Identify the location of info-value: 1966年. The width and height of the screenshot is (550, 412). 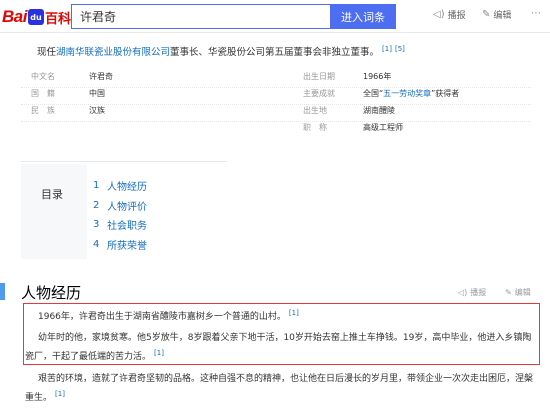
(377, 76).